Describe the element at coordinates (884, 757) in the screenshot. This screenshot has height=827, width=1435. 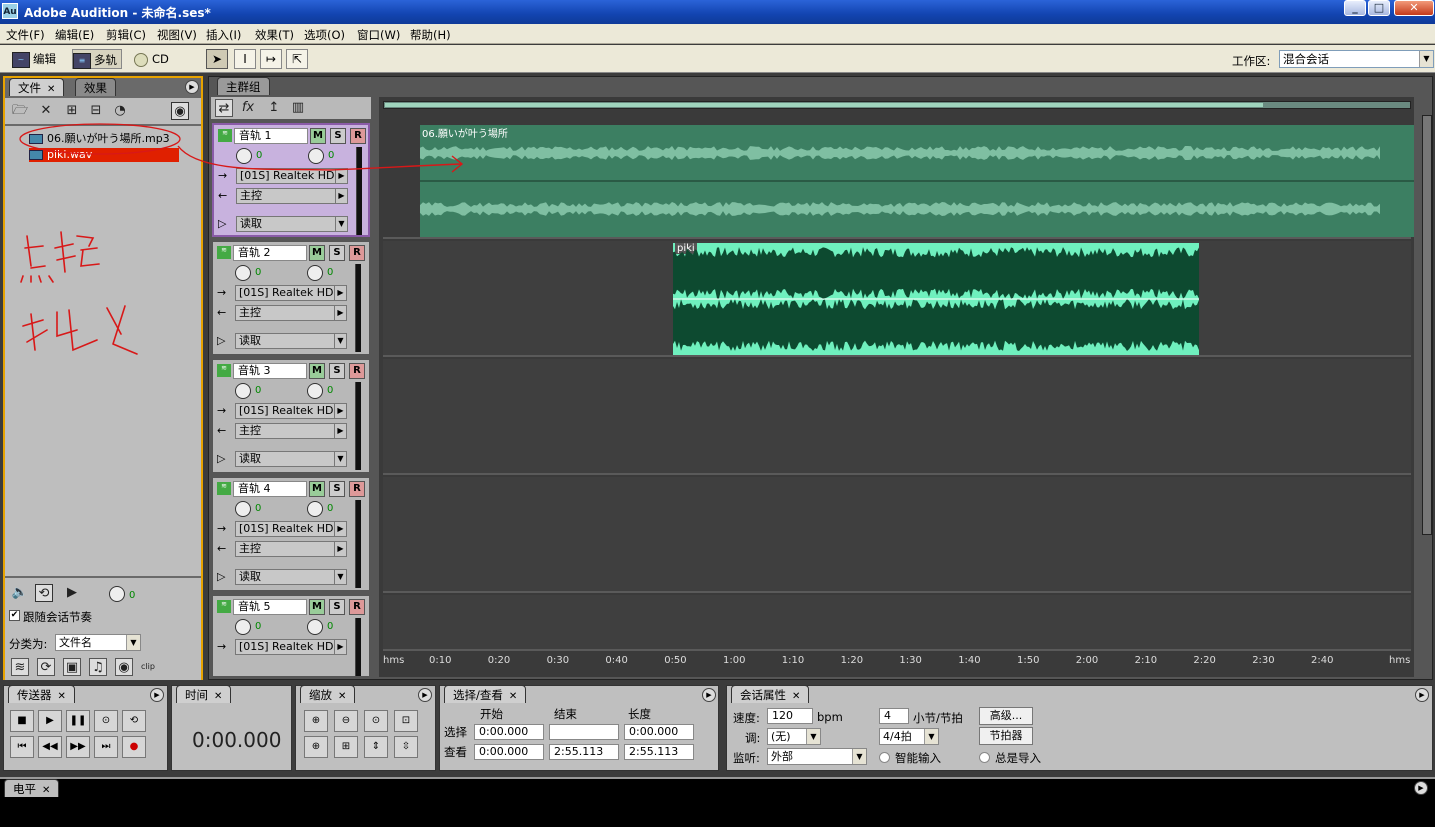
I see `smart-input-radio` at that location.